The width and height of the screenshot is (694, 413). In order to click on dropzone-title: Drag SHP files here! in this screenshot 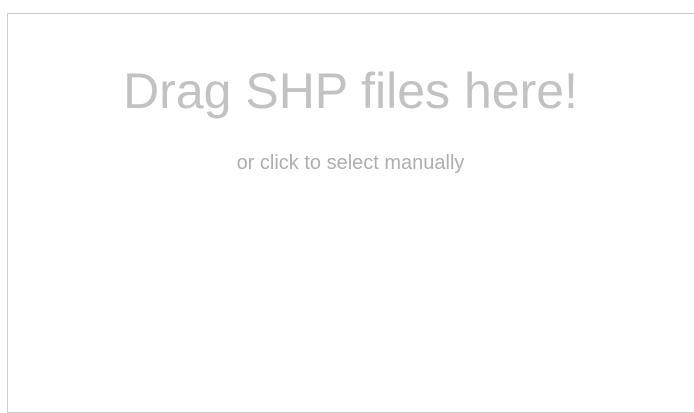, I will do `click(350, 91)`.